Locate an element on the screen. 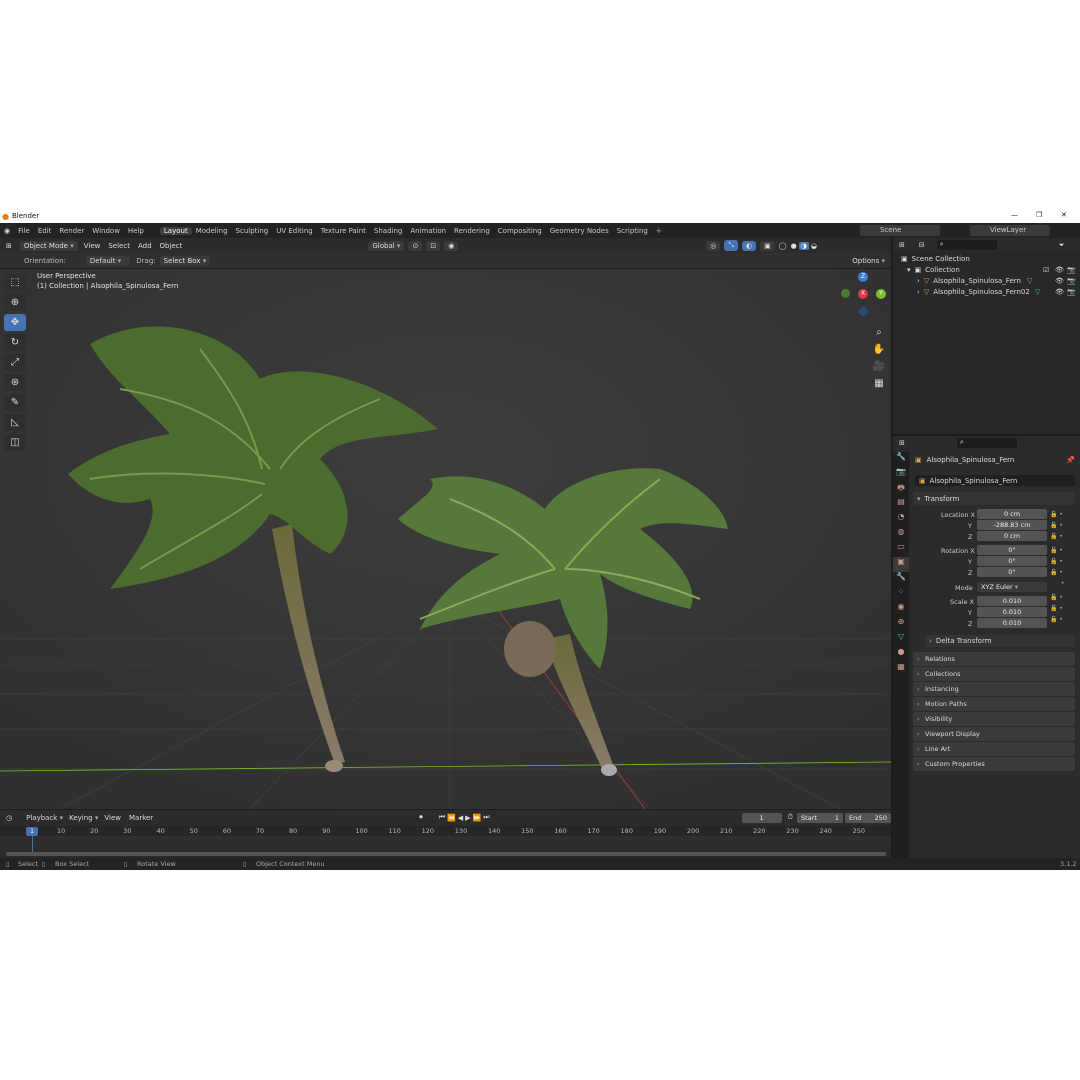 The height and width of the screenshot is (1080, 1080). motion-paths-panel: Motion Paths is located at coordinates (994, 704).